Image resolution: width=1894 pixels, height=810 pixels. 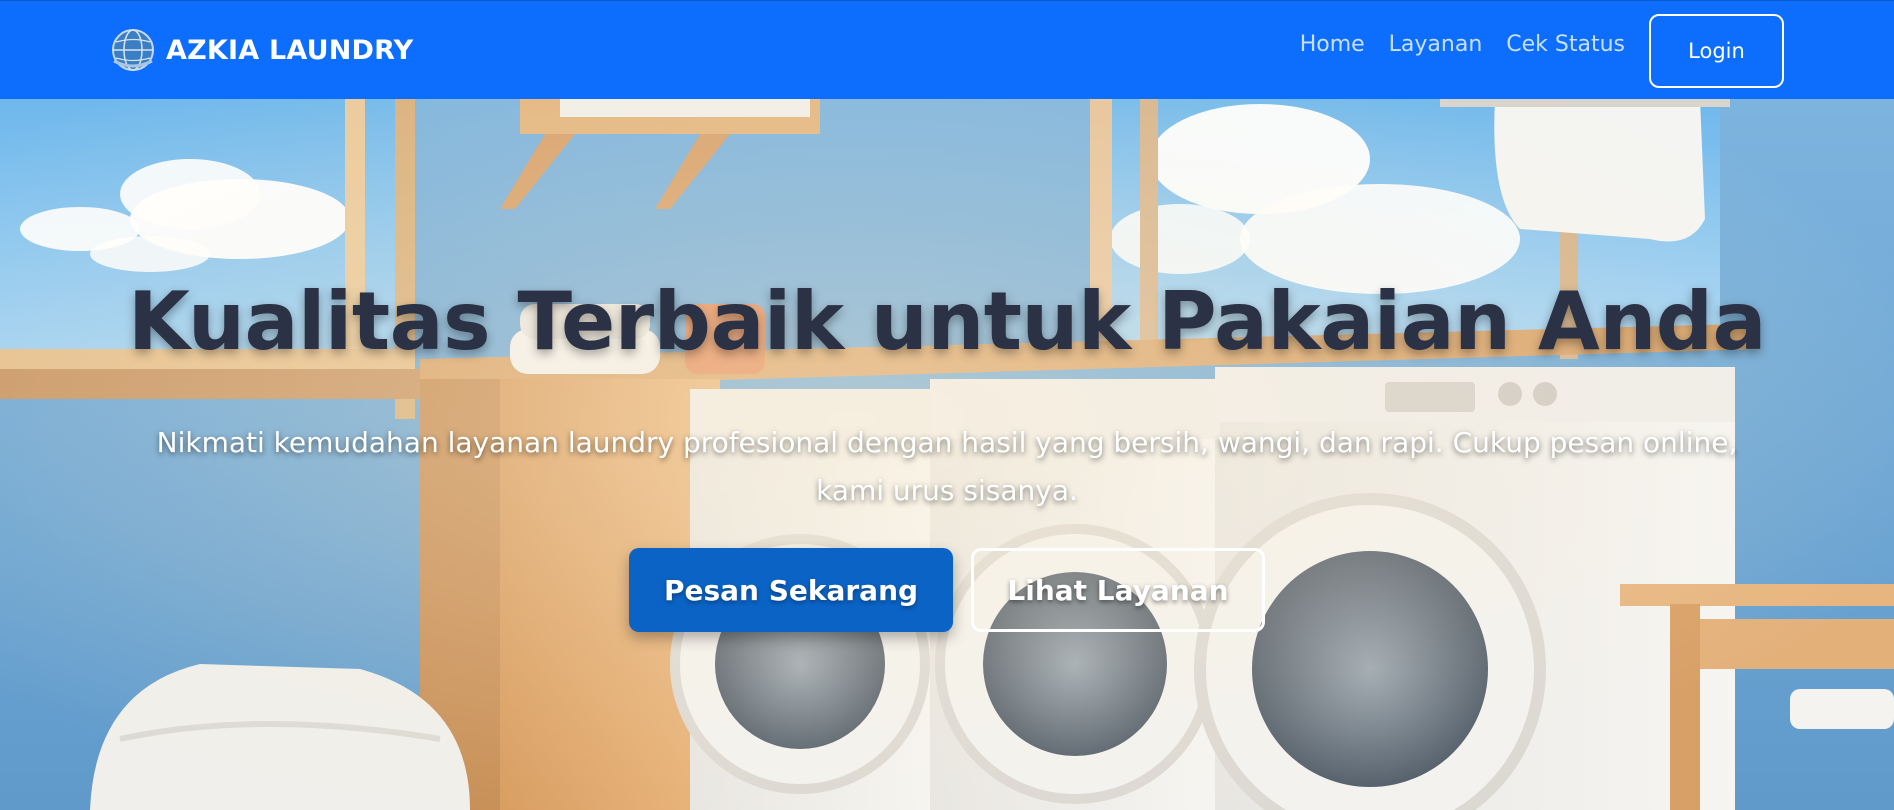 I want to click on nav-link-cek-status: Cek Status, so click(x=1565, y=44).